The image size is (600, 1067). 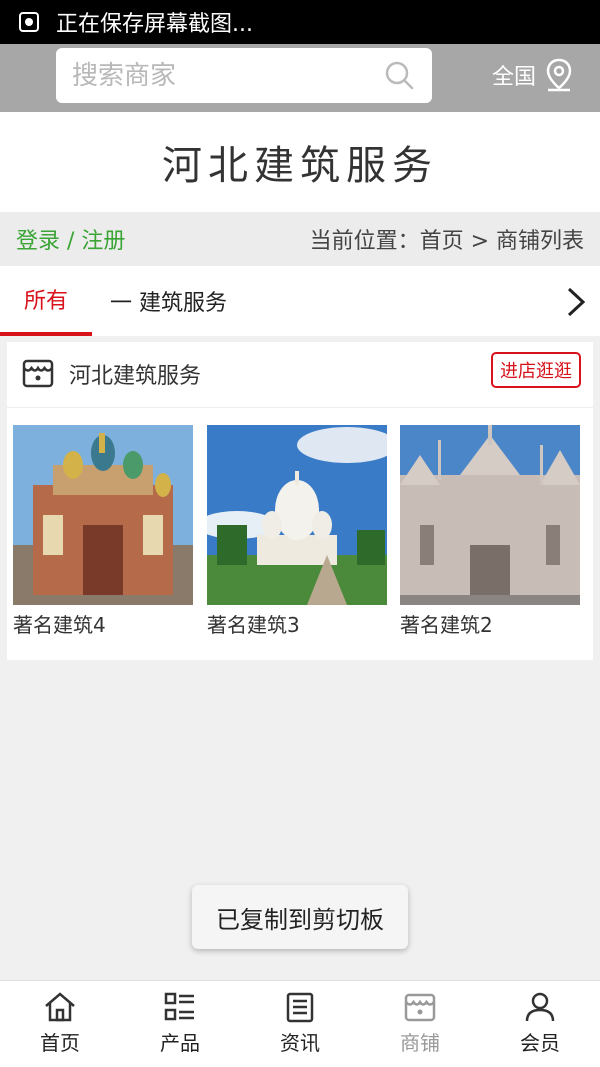 What do you see at coordinates (300, 301) in the screenshot?
I see `category-tabs: 所有 一 建筑服务` at bounding box center [300, 301].